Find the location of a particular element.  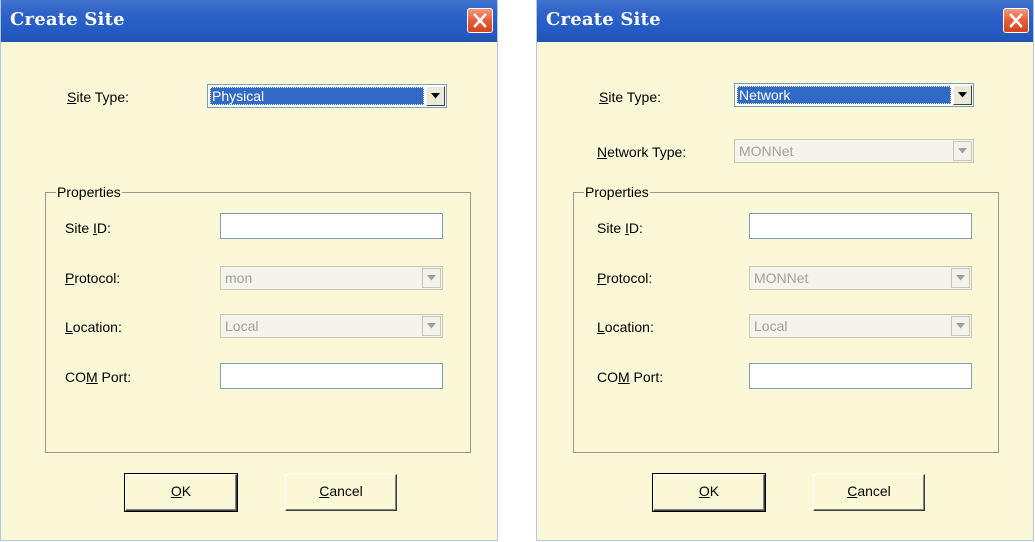

network-type-label: Network Type: is located at coordinates (642, 152).